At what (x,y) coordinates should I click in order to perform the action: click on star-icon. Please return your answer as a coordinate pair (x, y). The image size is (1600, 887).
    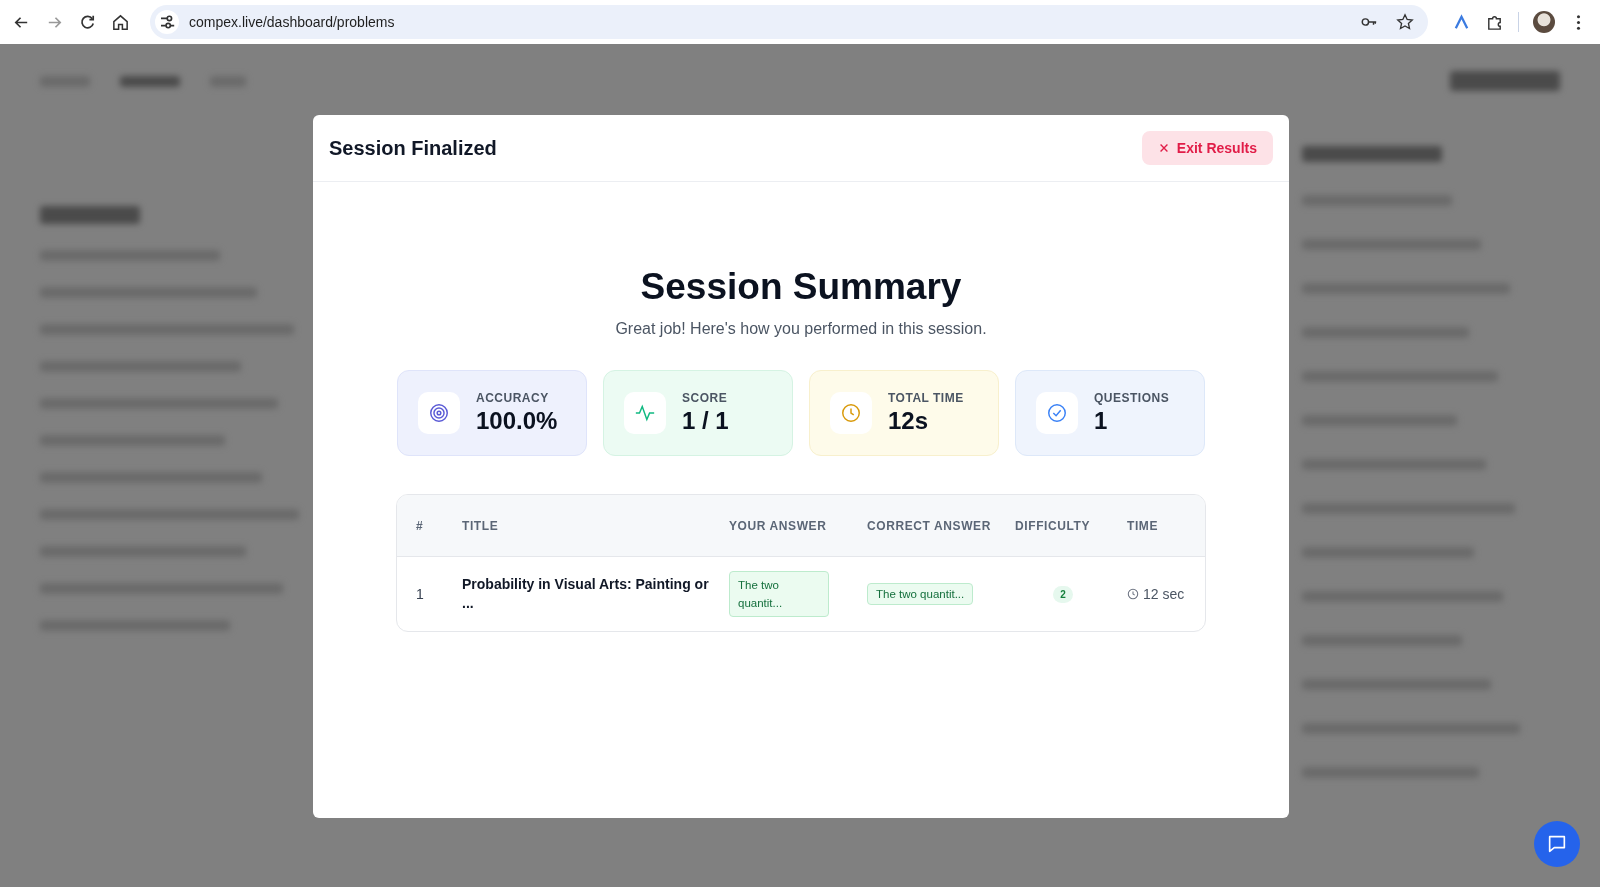
    Looking at the image, I should click on (1405, 22).